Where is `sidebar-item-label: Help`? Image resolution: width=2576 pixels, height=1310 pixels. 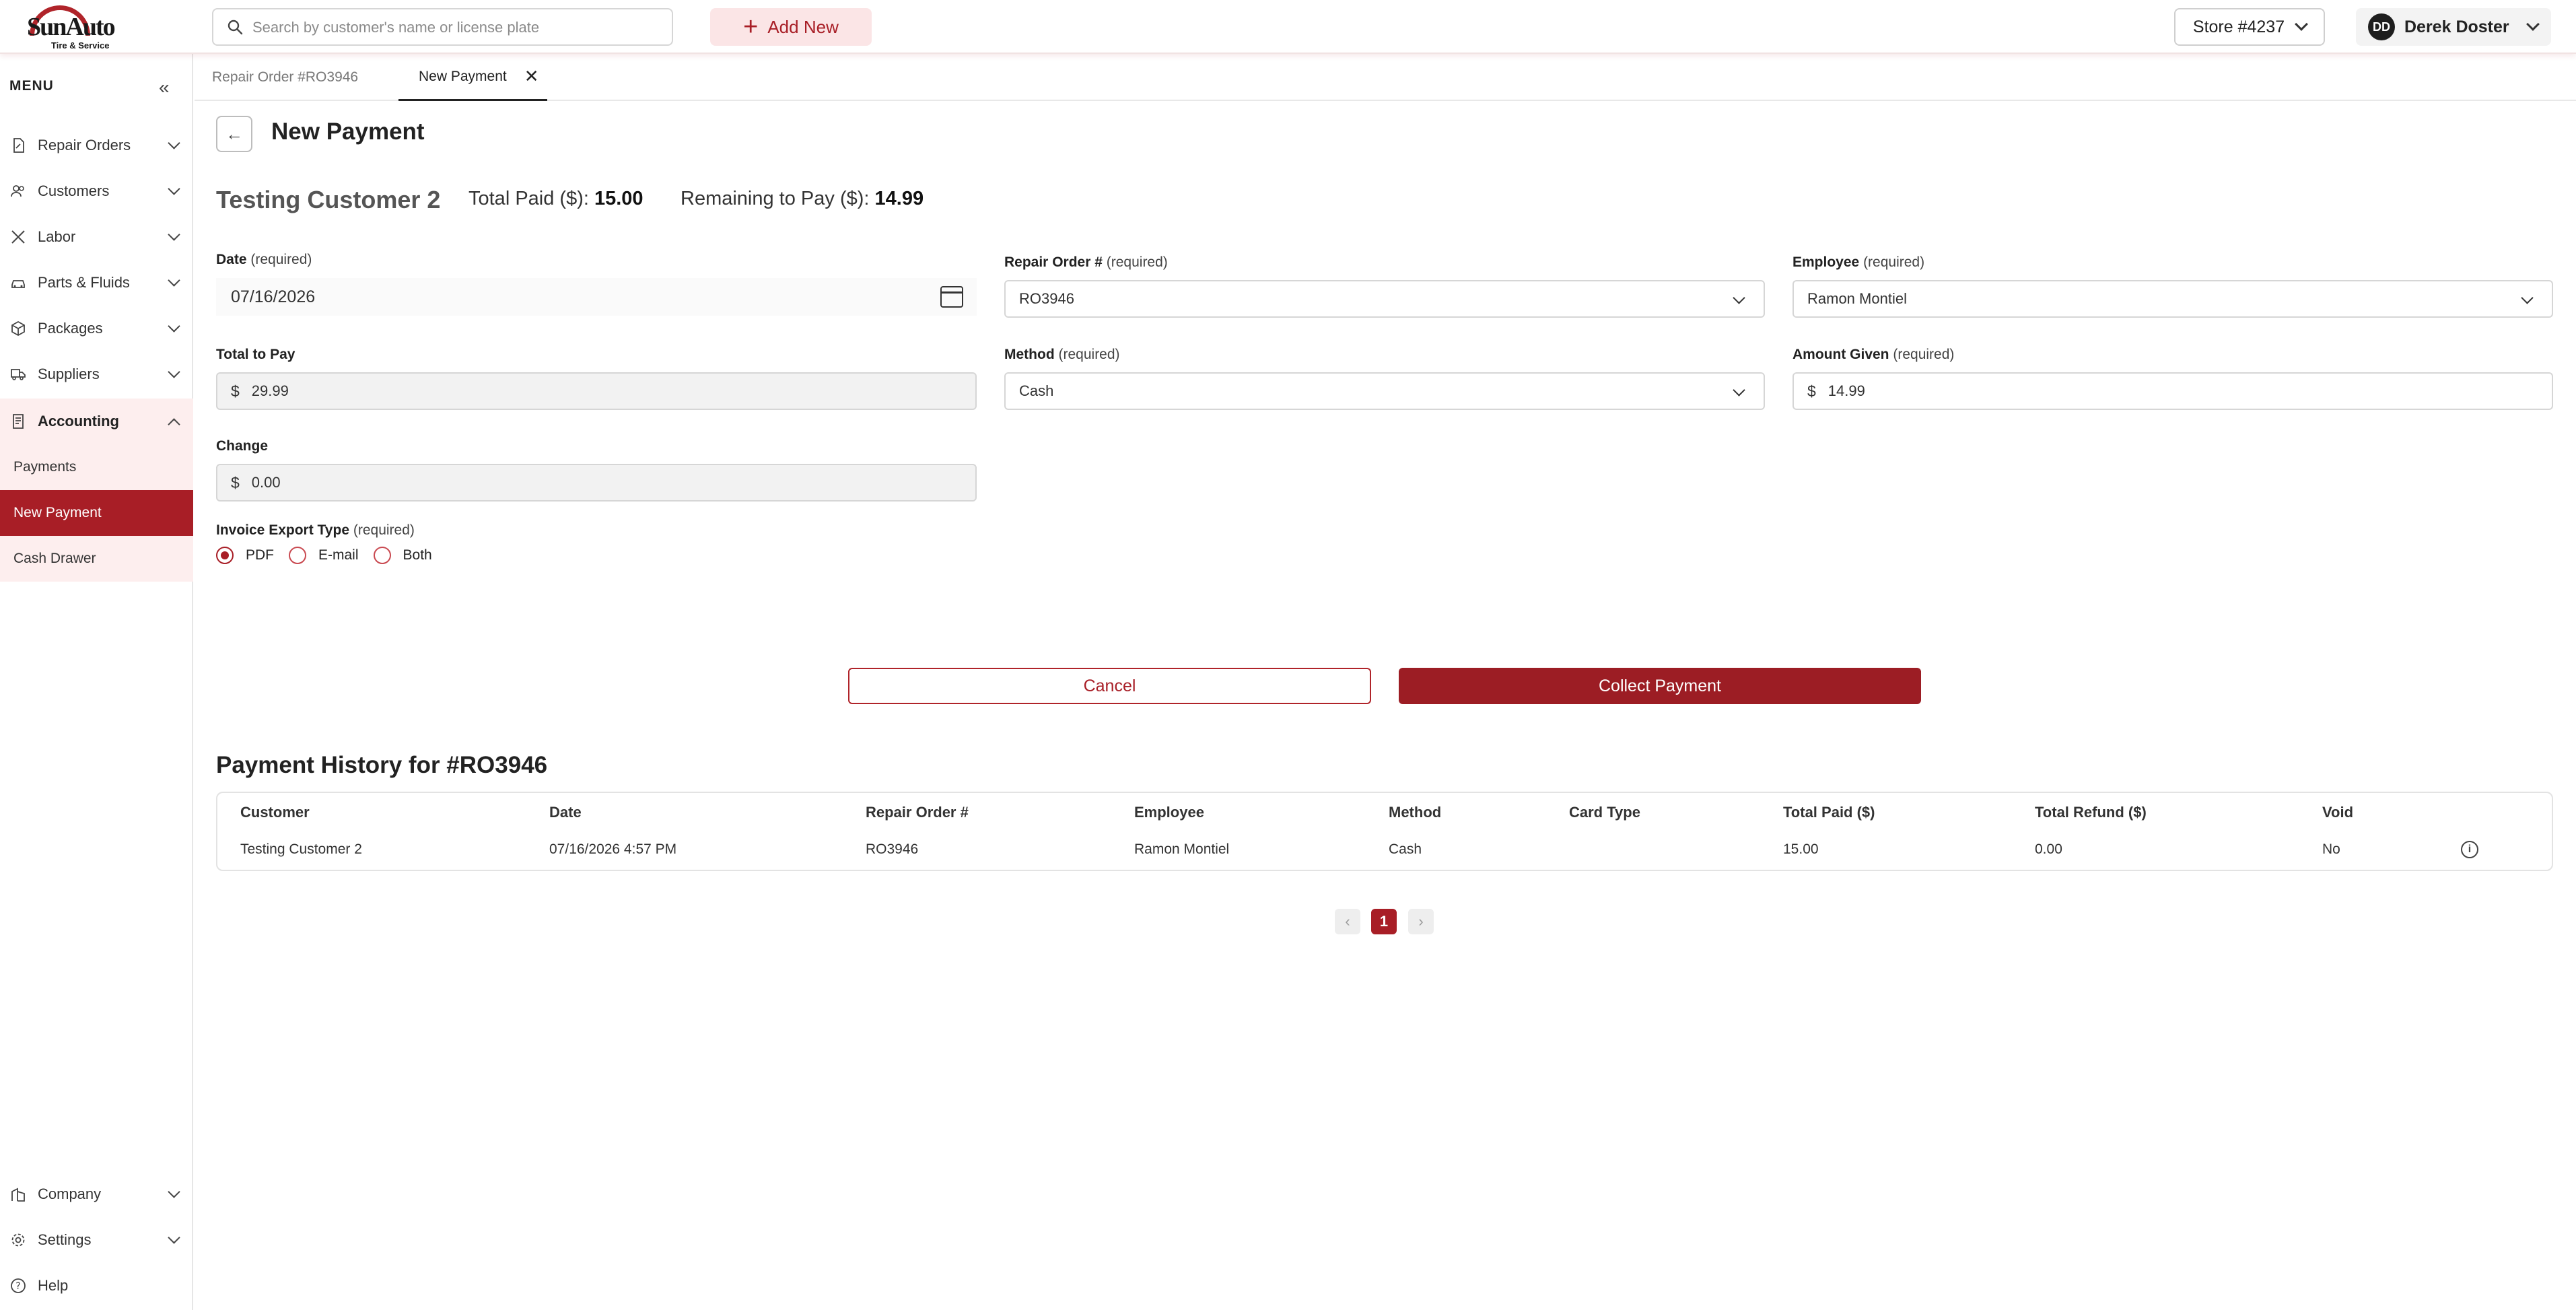
sidebar-item-label: Help is located at coordinates (53, 1285).